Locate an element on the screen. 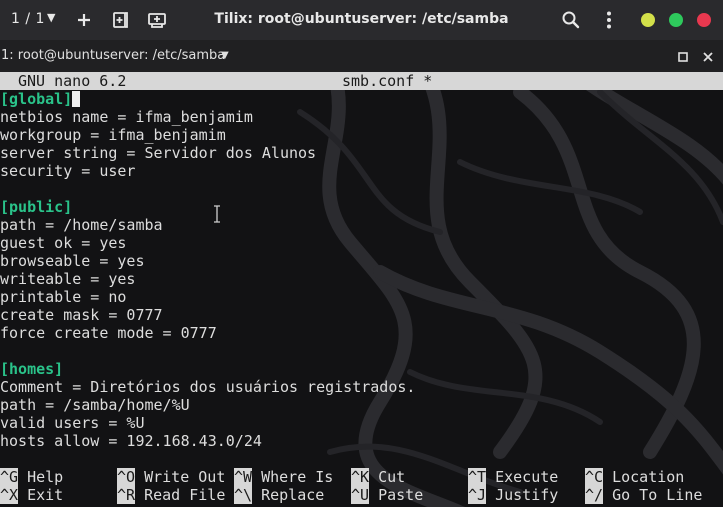 The height and width of the screenshot is (507, 723). shortcut-key: ^/ is located at coordinates (594, 495).